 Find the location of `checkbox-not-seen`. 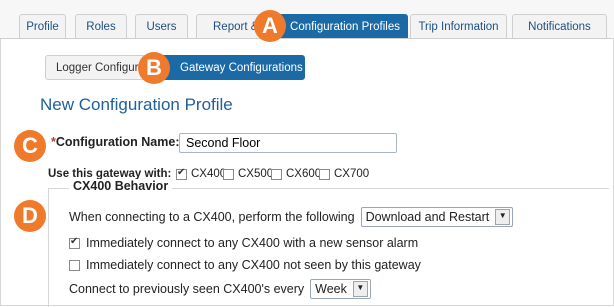

checkbox-not-seen is located at coordinates (74, 265).